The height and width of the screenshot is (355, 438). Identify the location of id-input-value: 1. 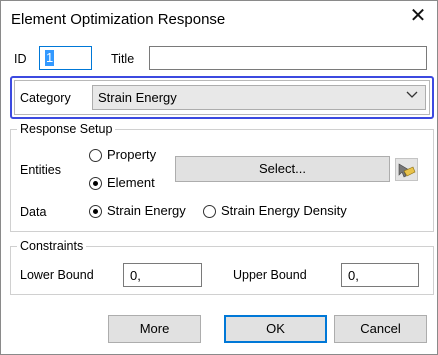
(50, 58).